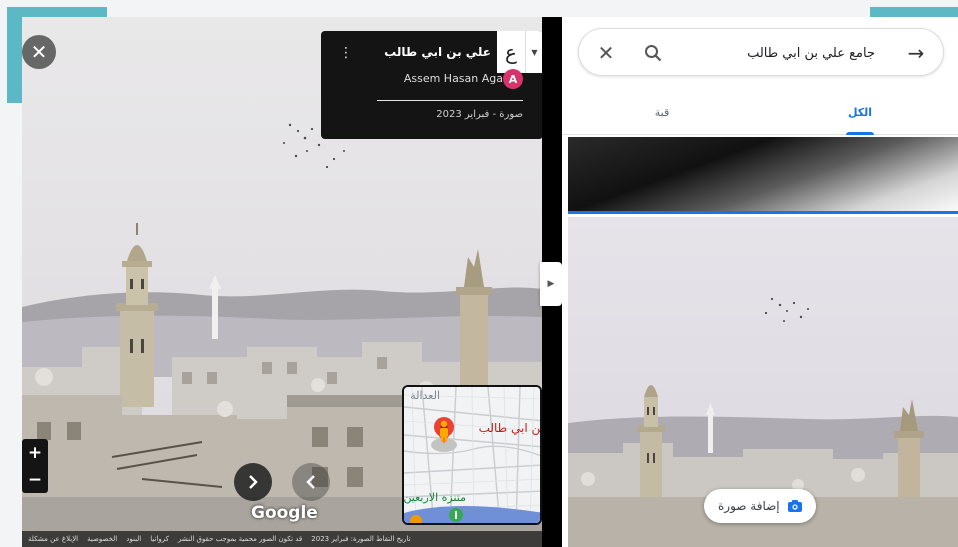 The height and width of the screenshot is (547, 958). What do you see at coordinates (763, 175) in the screenshot?
I see `photo-thumbnail-strip` at bounding box center [763, 175].